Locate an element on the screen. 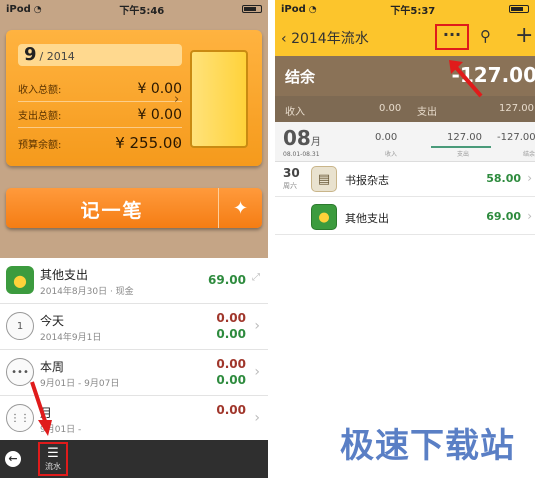 This screenshot has height=478, width=535. item-date: 2014年8月30日 · 现金 is located at coordinates (87, 292).